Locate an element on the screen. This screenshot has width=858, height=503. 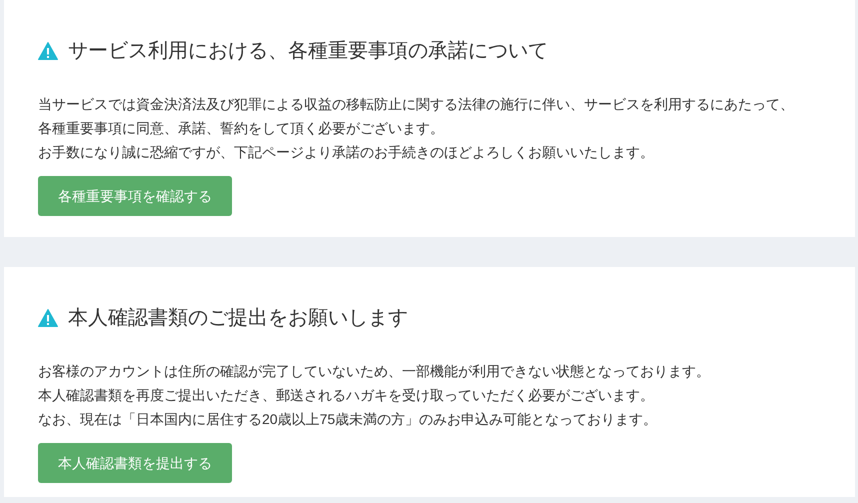
notice-text: なお、現在は「日本国内に居住する20歳以上75歳未満の方」のみお申込み可能となっております。 is located at coordinates (348, 419).